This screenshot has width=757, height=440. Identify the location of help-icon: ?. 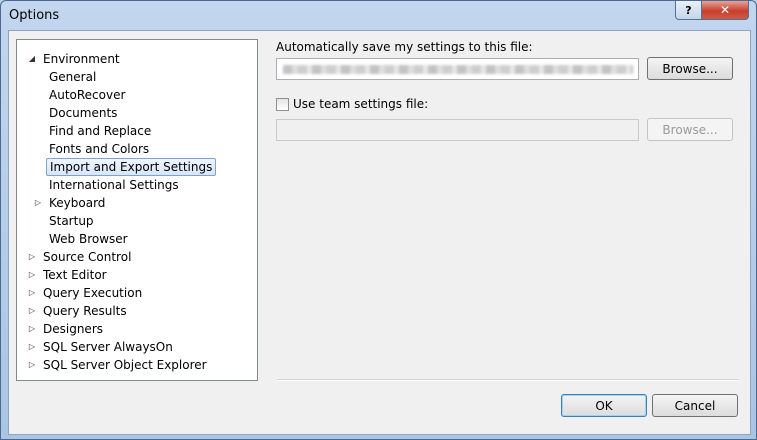
(688, 10).